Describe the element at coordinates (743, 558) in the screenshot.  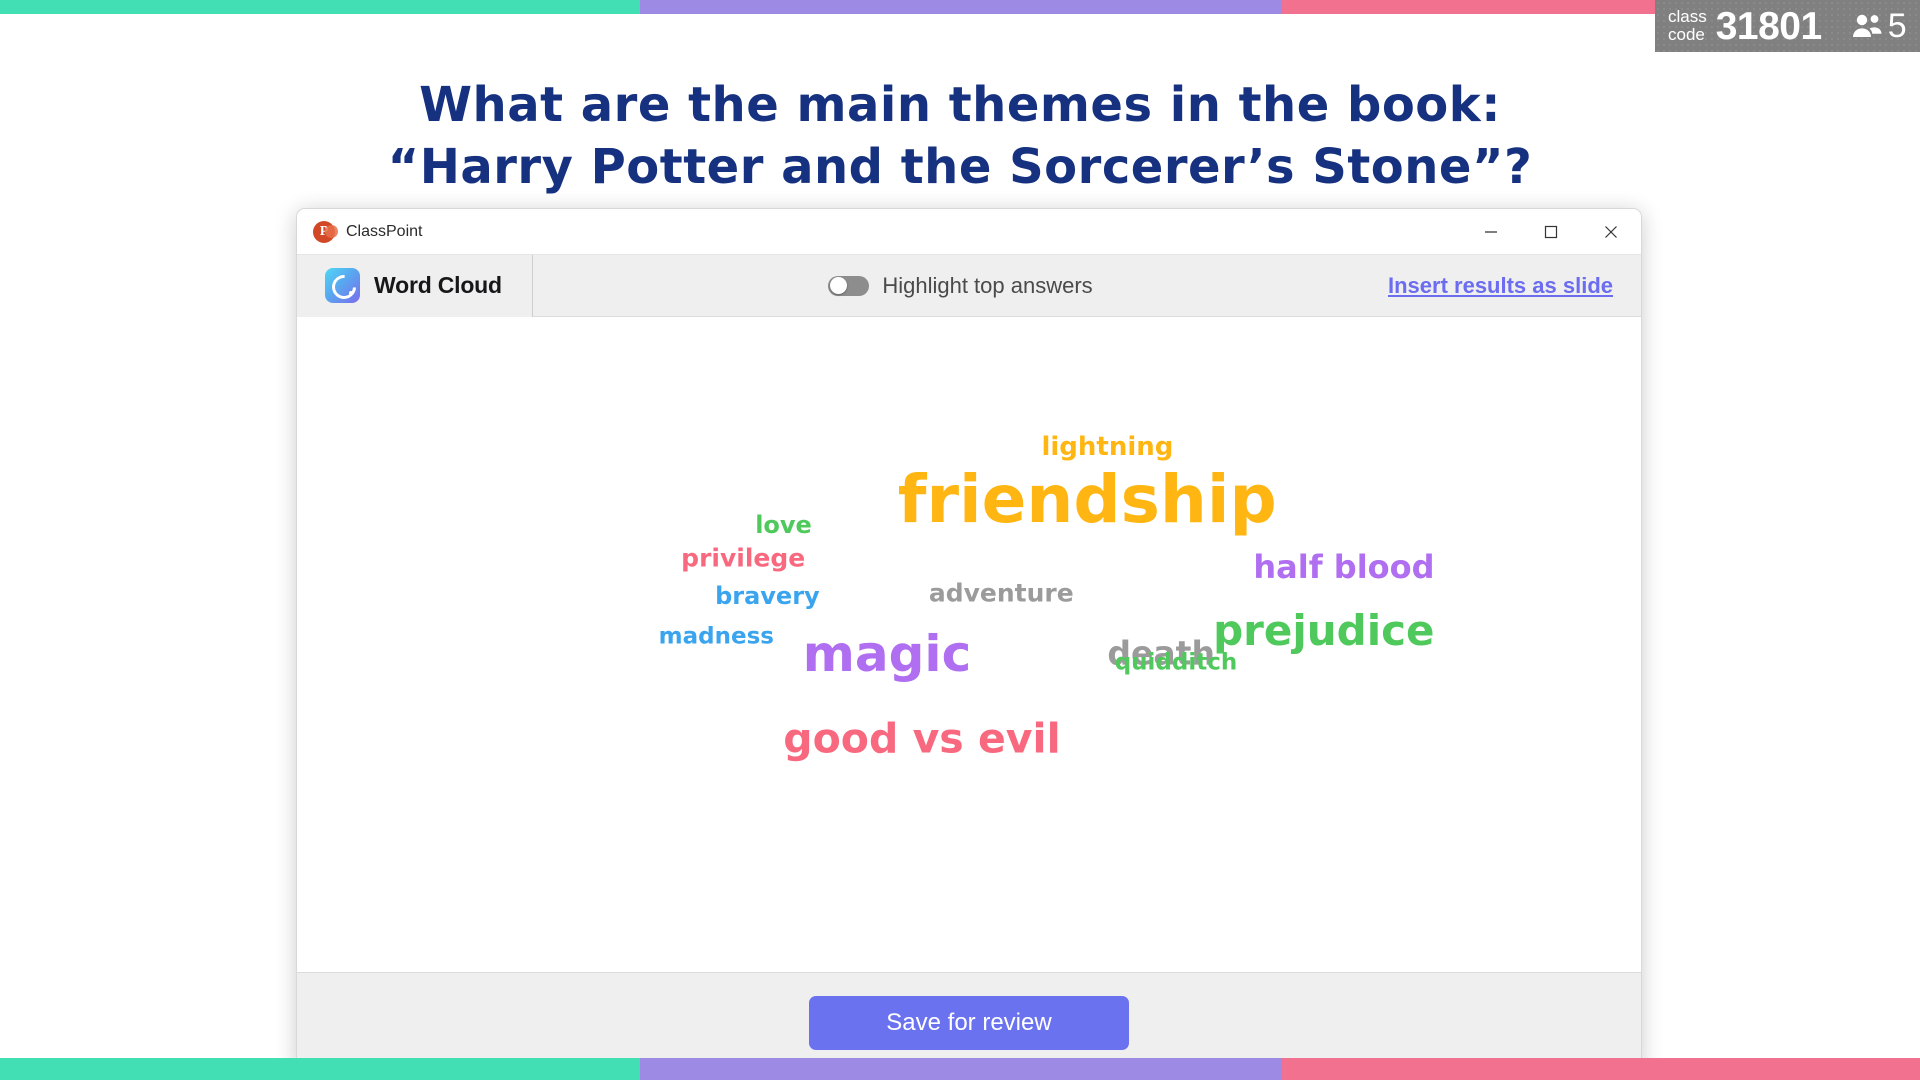
I see `wordcloud-word: privilege` at that location.